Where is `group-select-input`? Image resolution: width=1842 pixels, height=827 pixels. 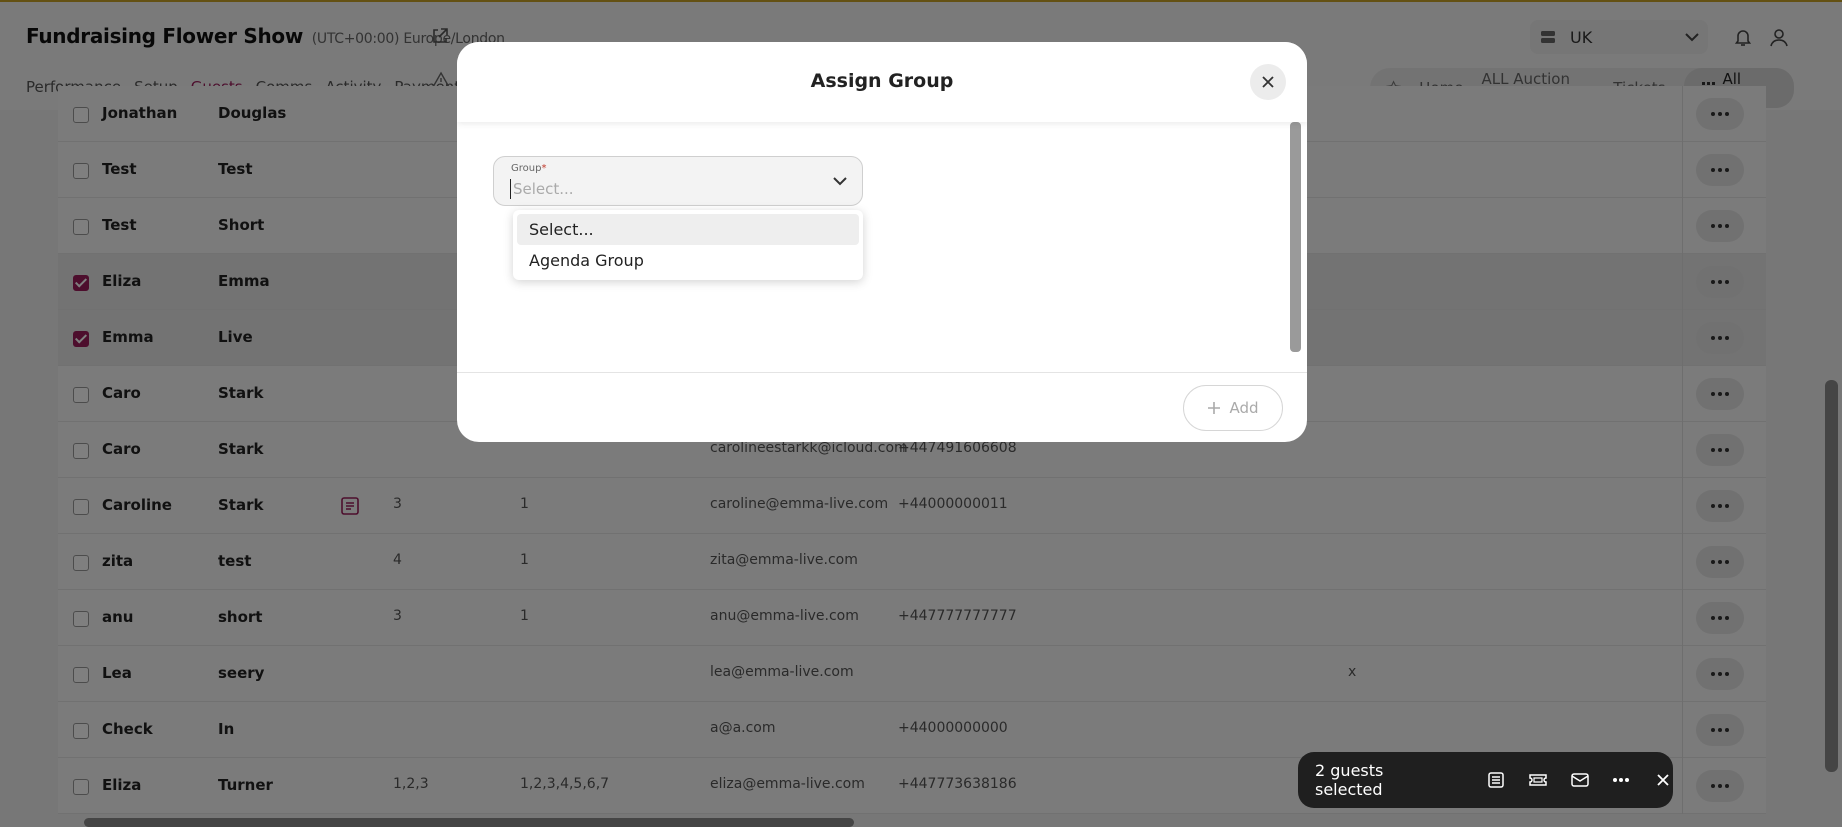 group-select-input is located at coordinates (660, 189).